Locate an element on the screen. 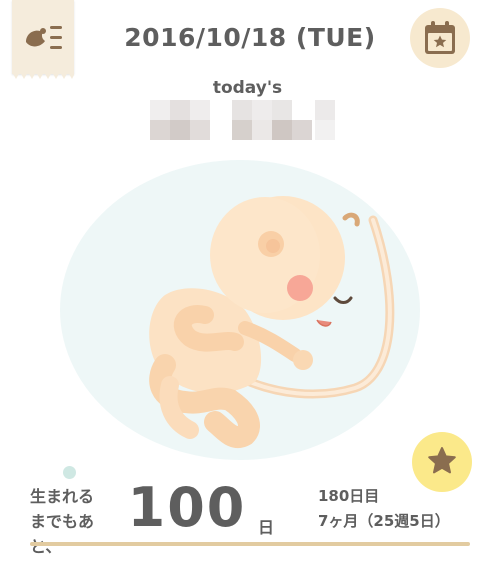 The height and width of the screenshot is (561, 493). star-icon is located at coordinates (442, 460).